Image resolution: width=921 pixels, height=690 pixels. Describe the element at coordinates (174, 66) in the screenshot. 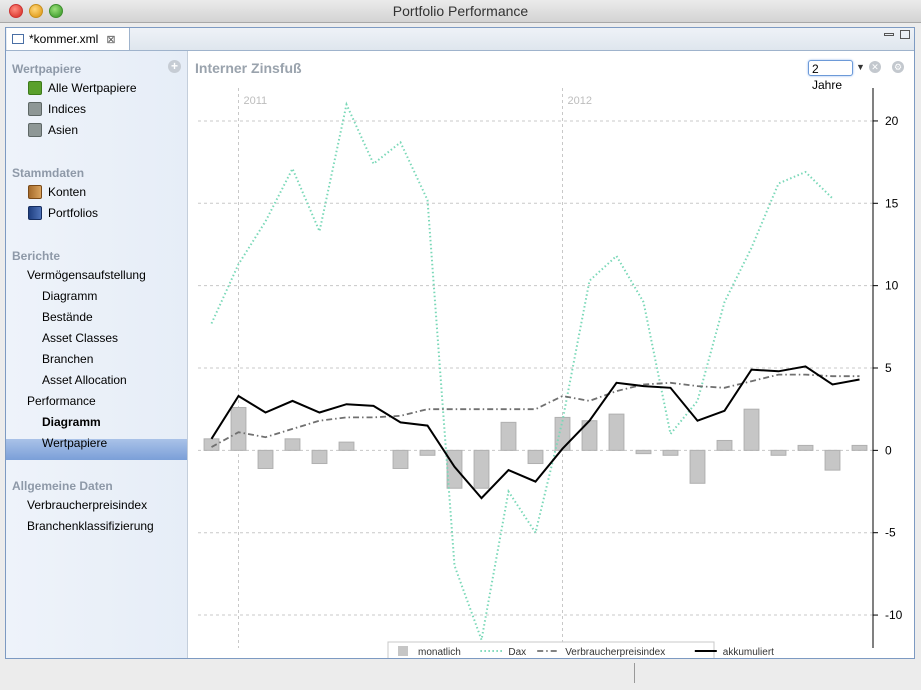

I see `add-security-button: +` at that location.